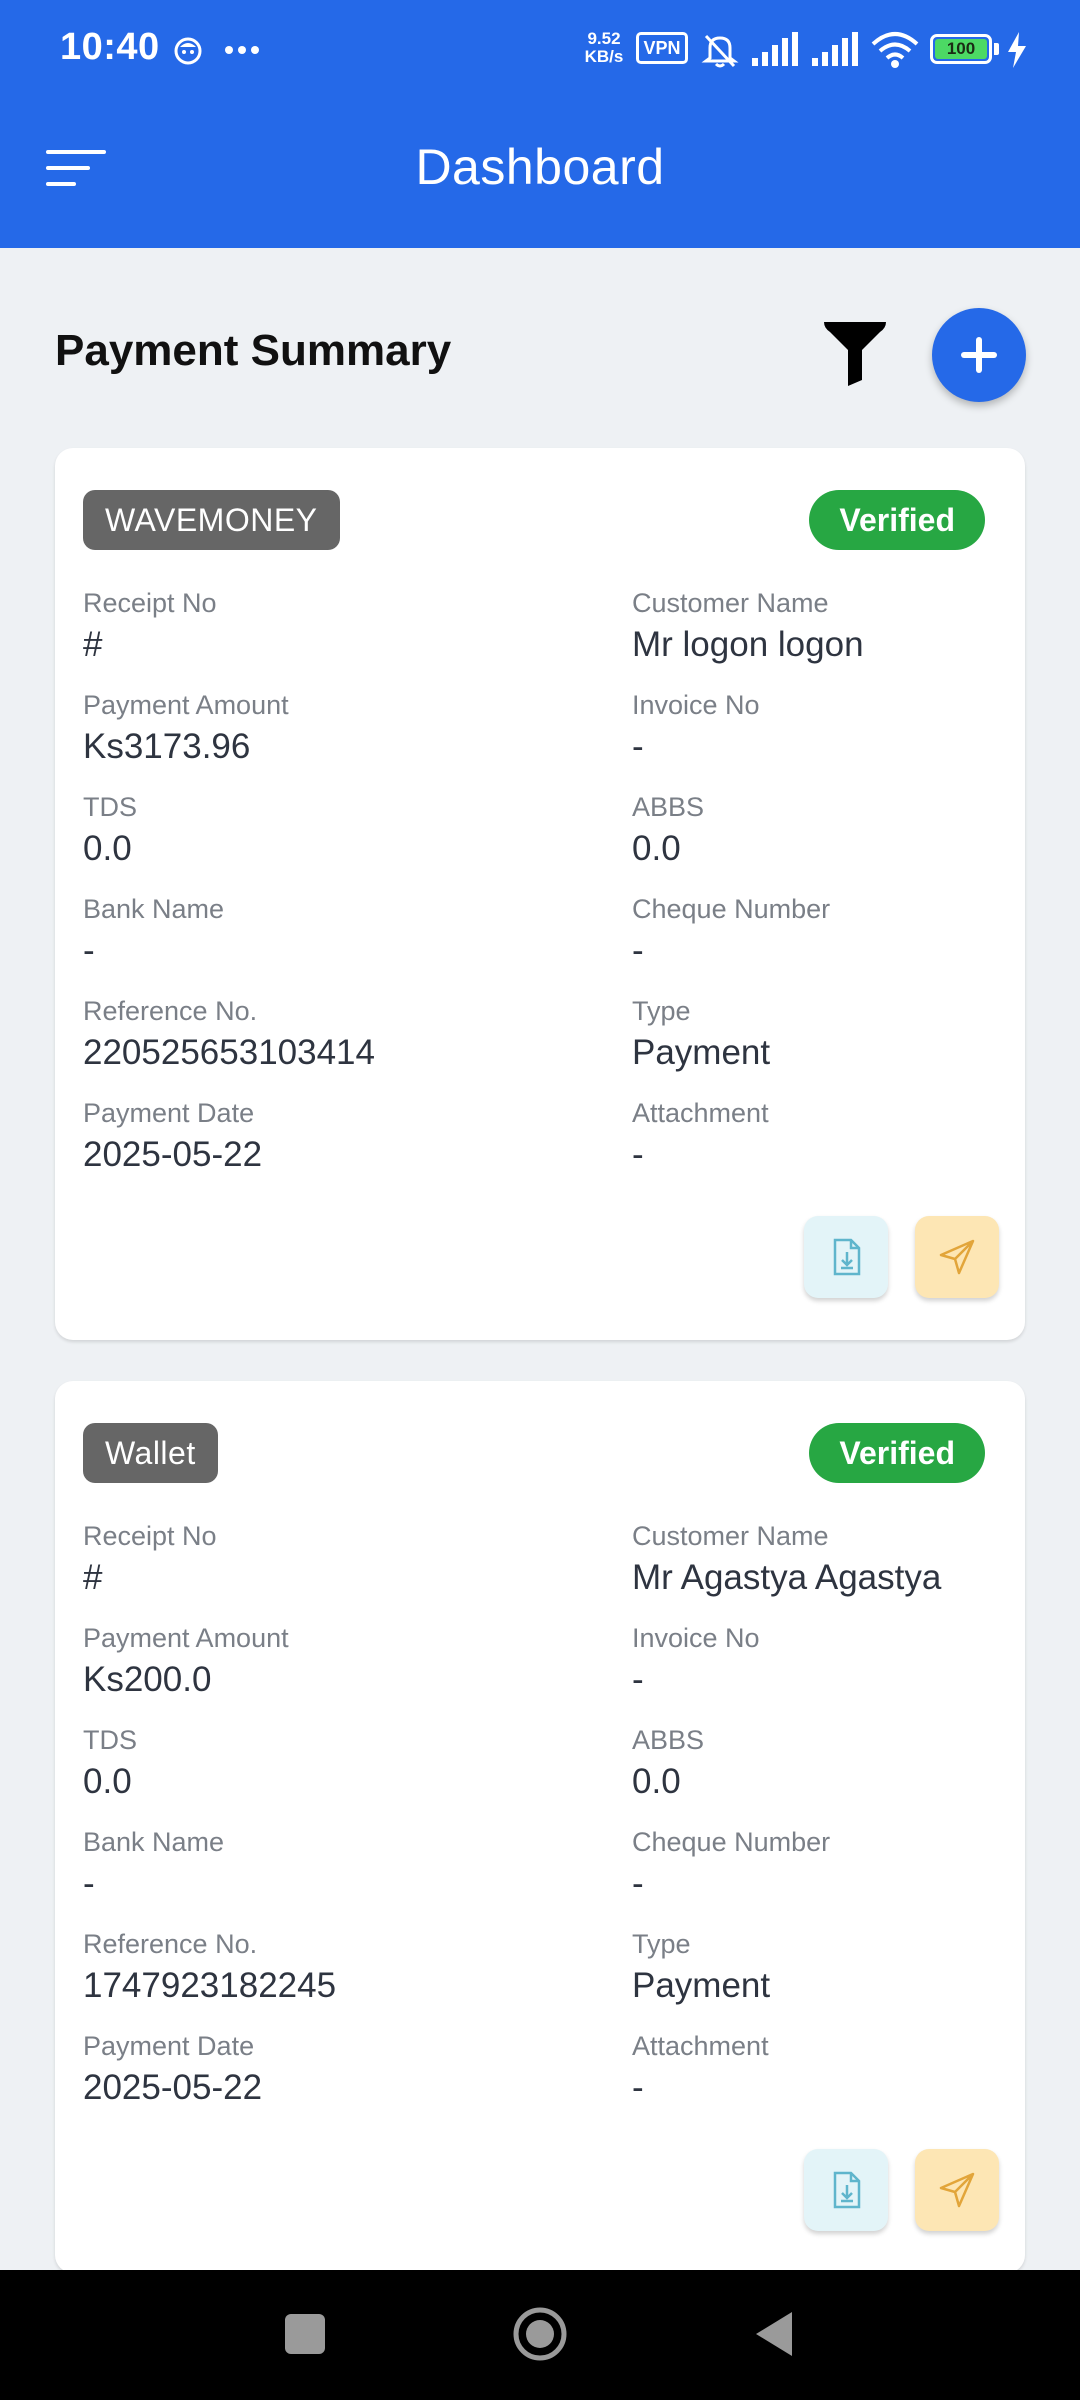  I want to click on recents-square-icon, so click(305, 2334).